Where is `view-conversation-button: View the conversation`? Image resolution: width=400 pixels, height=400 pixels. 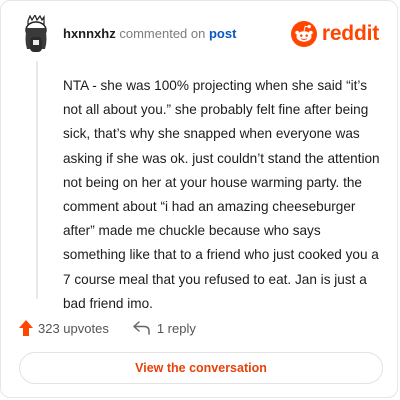 view-conversation-button: View the conversation is located at coordinates (201, 368).